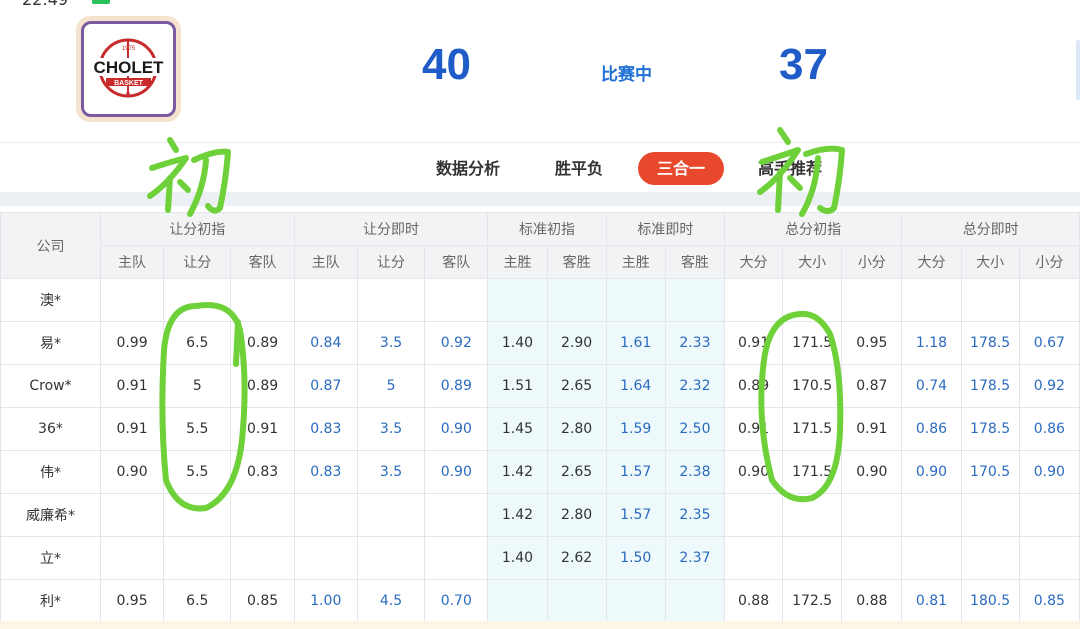 This screenshot has width=1080, height=629. I want to click on home-team-logo: CHOLET BASKET 1975, so click(128, 69).